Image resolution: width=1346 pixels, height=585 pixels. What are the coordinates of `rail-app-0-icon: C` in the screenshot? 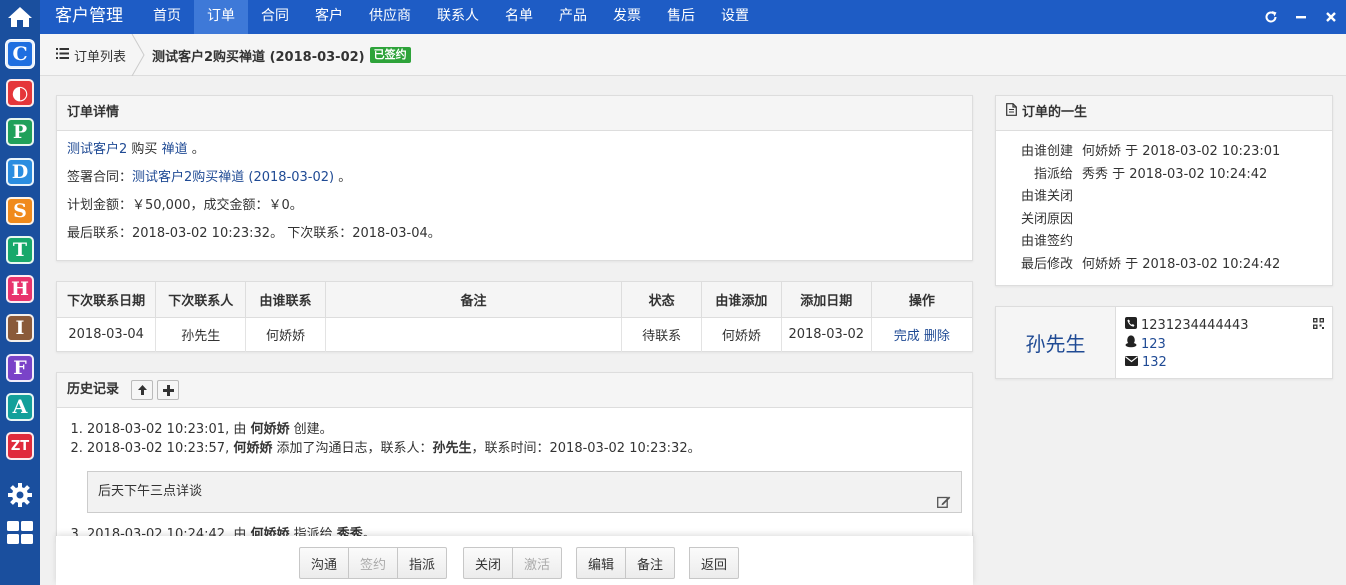 It's located at (20, 54).